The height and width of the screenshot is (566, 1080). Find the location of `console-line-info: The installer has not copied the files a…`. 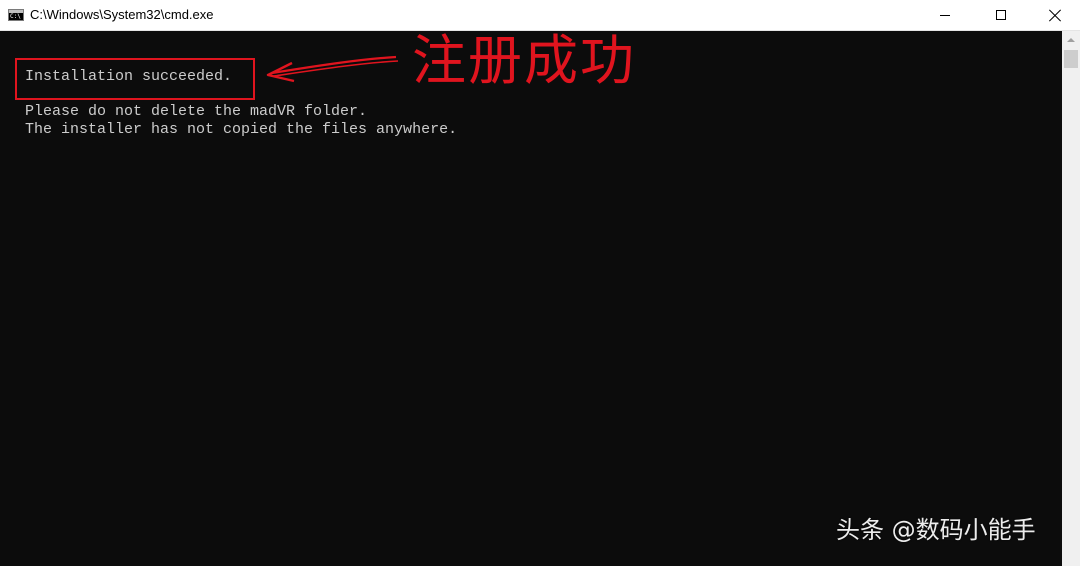

console-line-info: The installer has not copied the files a… is located at coordinates (241, 129).